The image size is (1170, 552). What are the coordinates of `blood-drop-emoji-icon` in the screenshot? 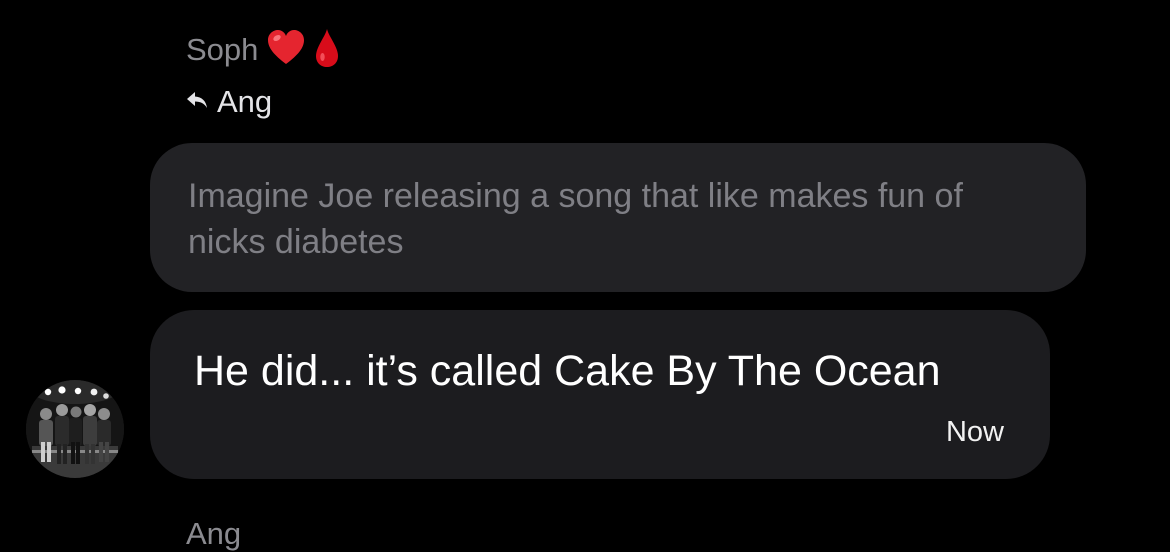 It's located at (327, 50).